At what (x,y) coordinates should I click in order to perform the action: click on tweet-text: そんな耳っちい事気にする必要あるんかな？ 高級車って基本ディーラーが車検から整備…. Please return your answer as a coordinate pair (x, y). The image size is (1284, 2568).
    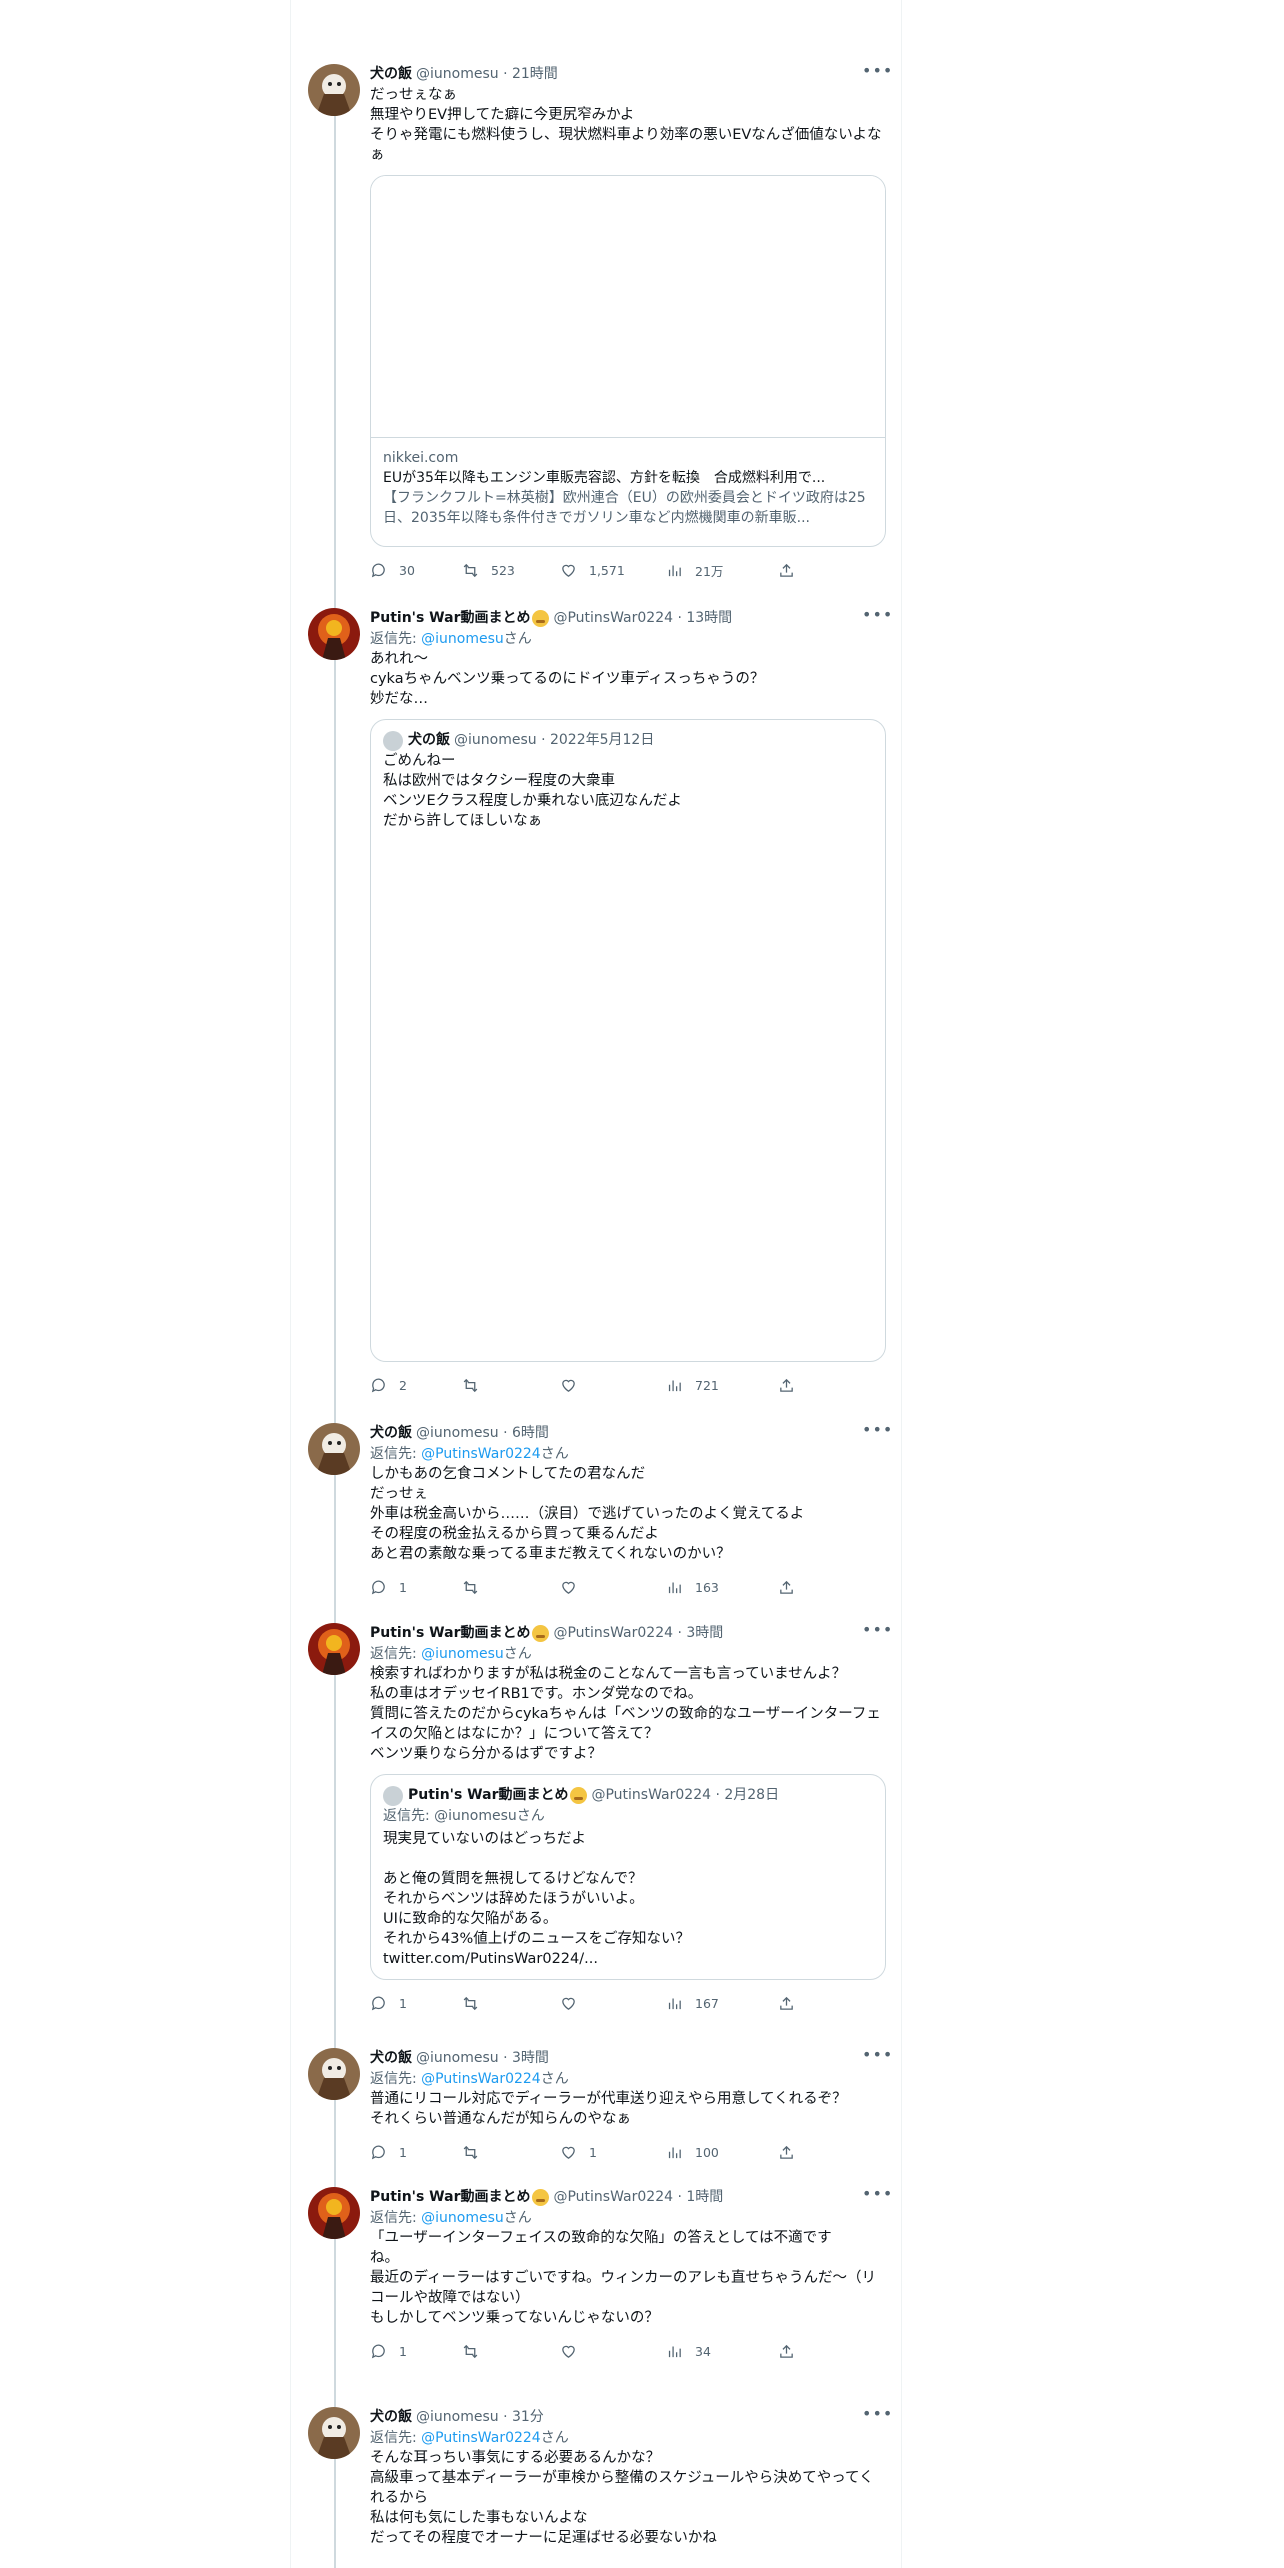
    Looking at the image, I should click on (622, 2498).